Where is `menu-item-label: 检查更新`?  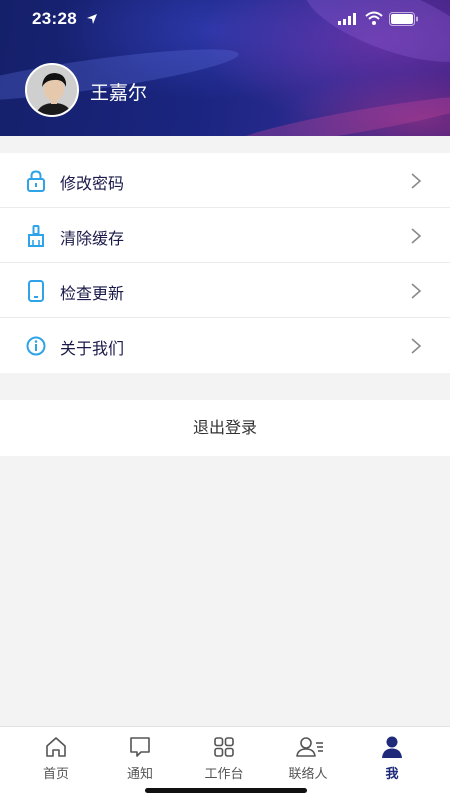
menu-item-label: 检查更新 is located at coordinates (92, 293).